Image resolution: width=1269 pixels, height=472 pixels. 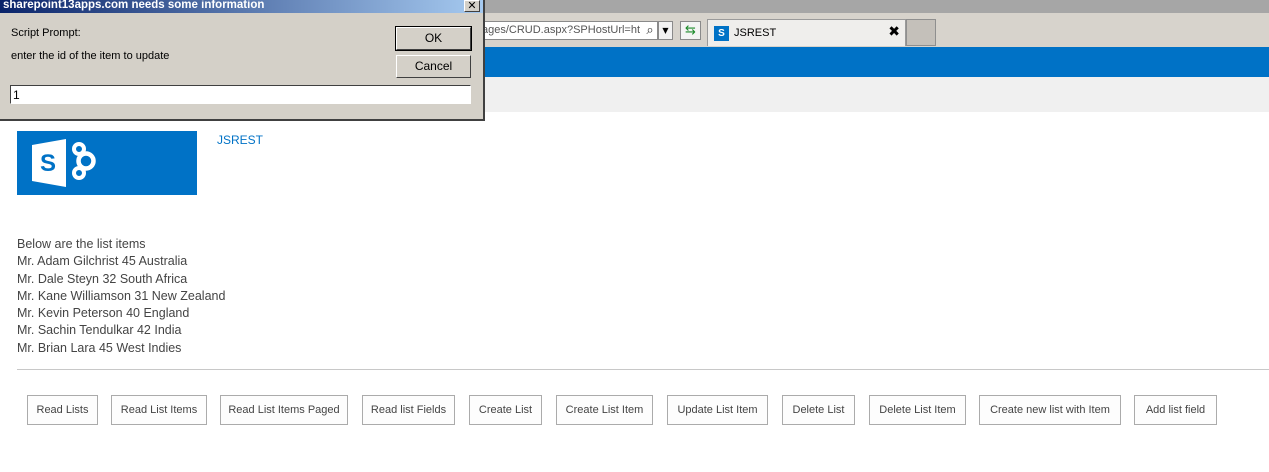 What do you see at coordinates (1175, 410) in the screenshot?
I see `add-list-field-button: Add list field` at bounding box center [1175, 410].